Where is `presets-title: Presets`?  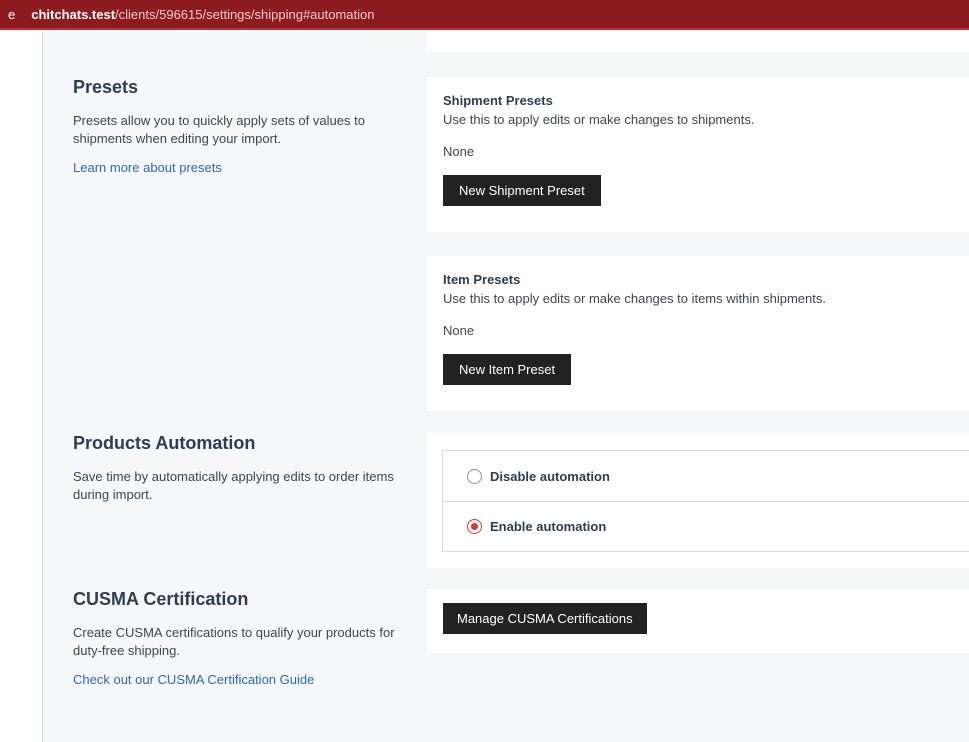 presets-title: Presets is located at coordinates (106, 87).